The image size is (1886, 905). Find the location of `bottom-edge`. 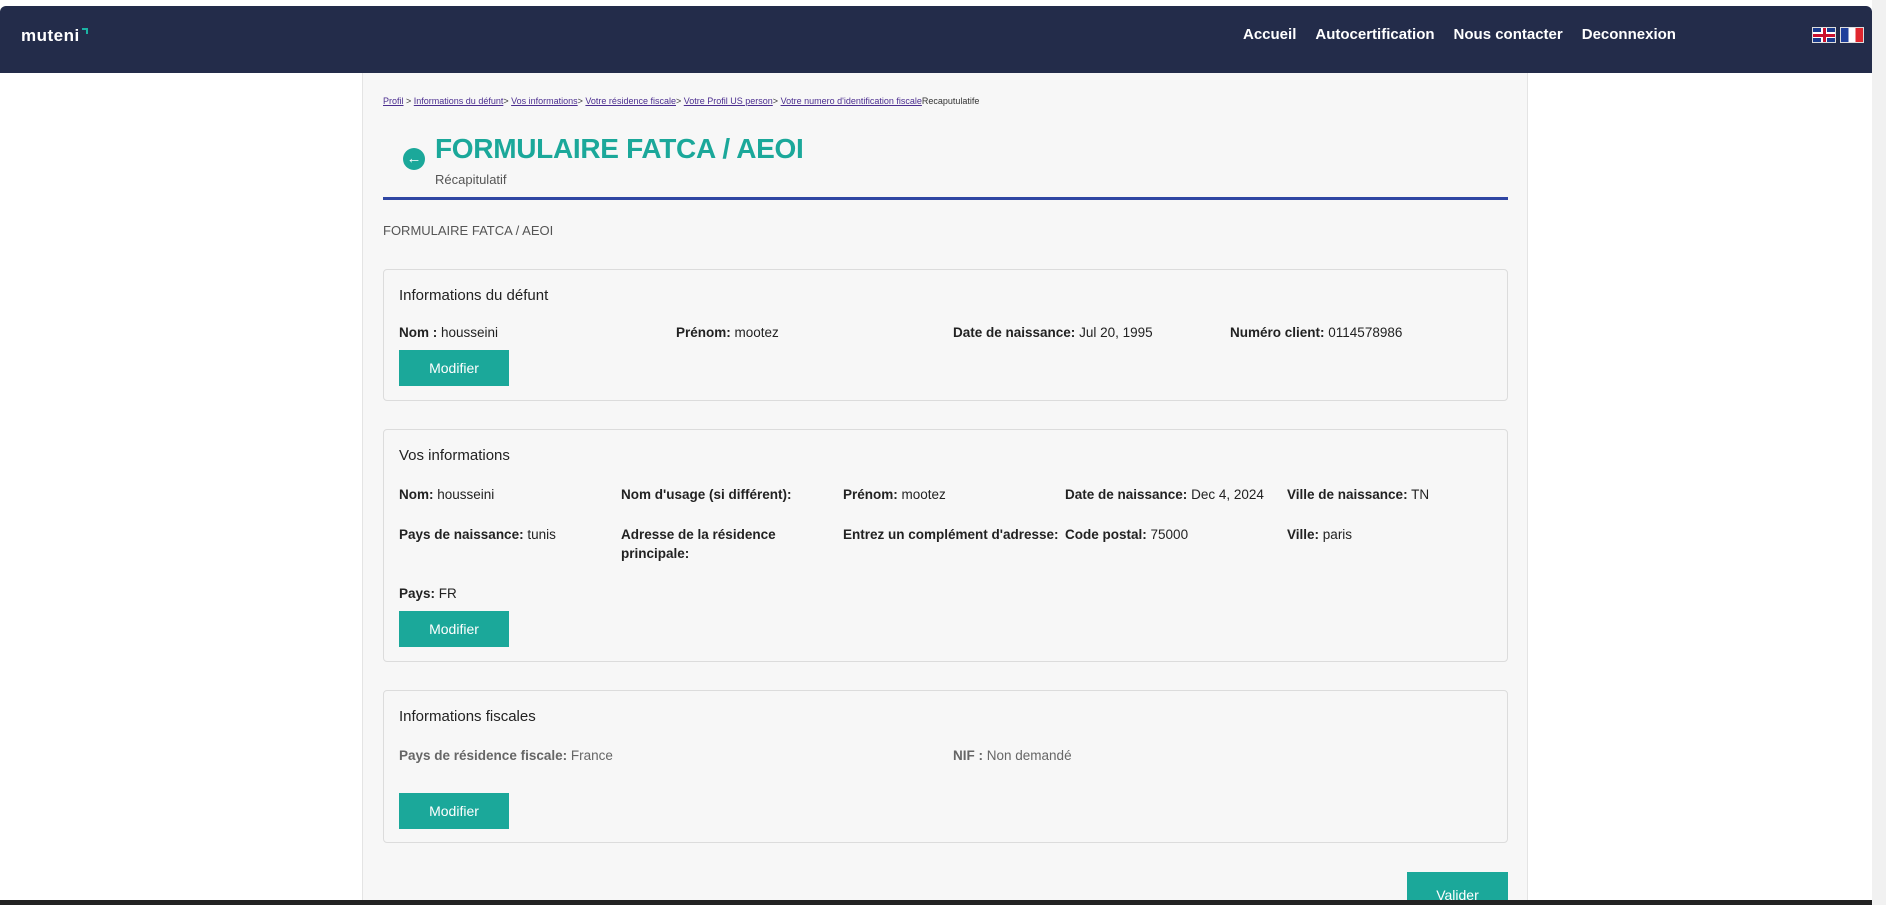

bottom-edge is located at coordinates (936, 902).